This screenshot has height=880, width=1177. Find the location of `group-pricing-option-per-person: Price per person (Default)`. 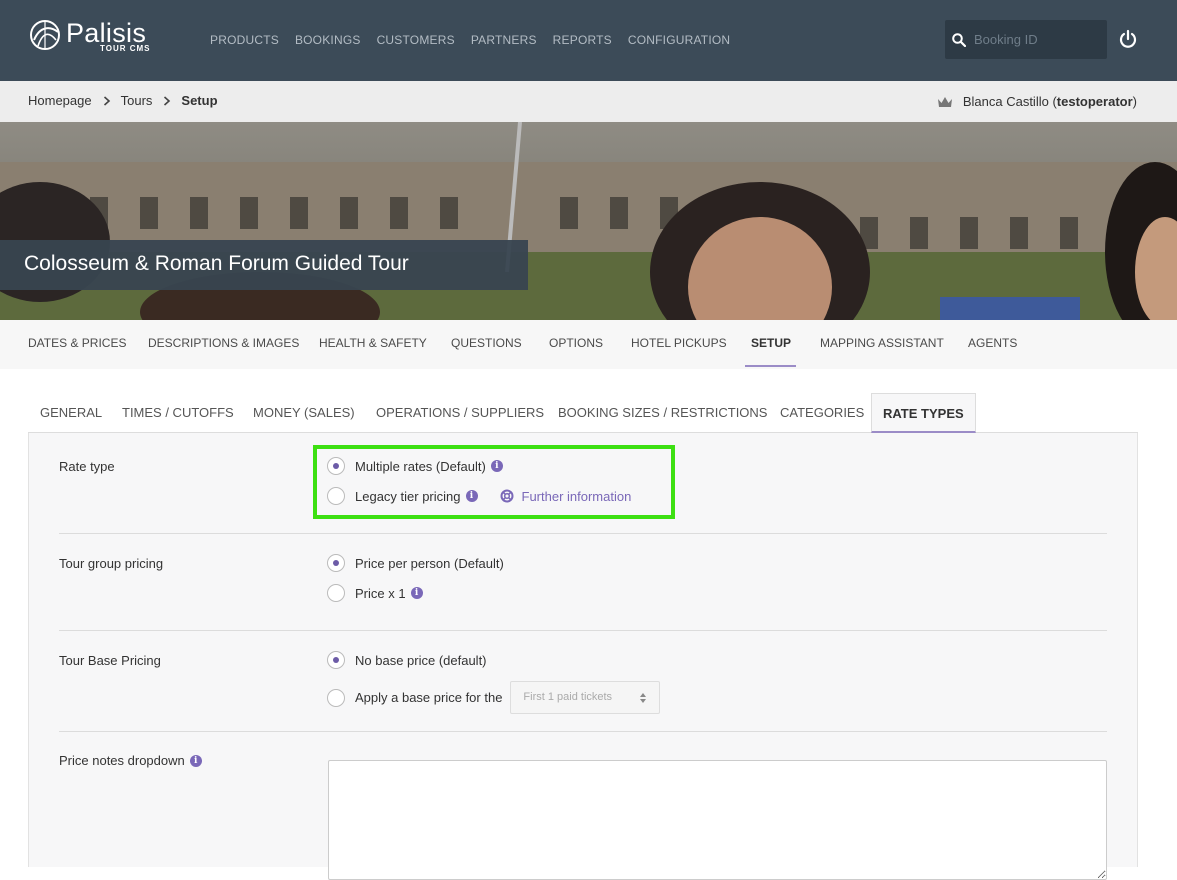

group-pricing-option-per-person: Price per person (Default) is located at coordinates (415, 563).